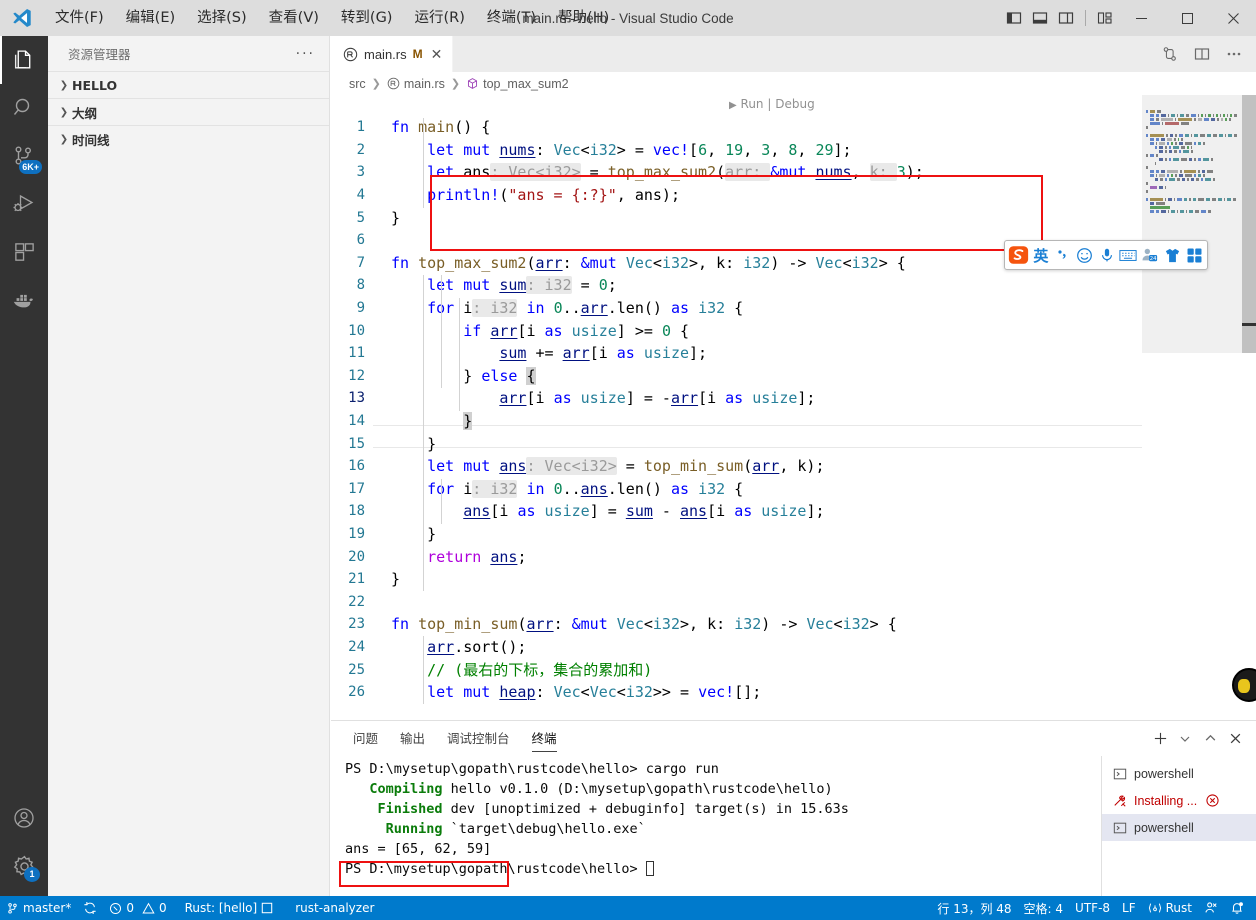  What do you see at coordinates (38, 908) in the screenshot?
I see `status-branch: master*` at bounding box center [38, 908].